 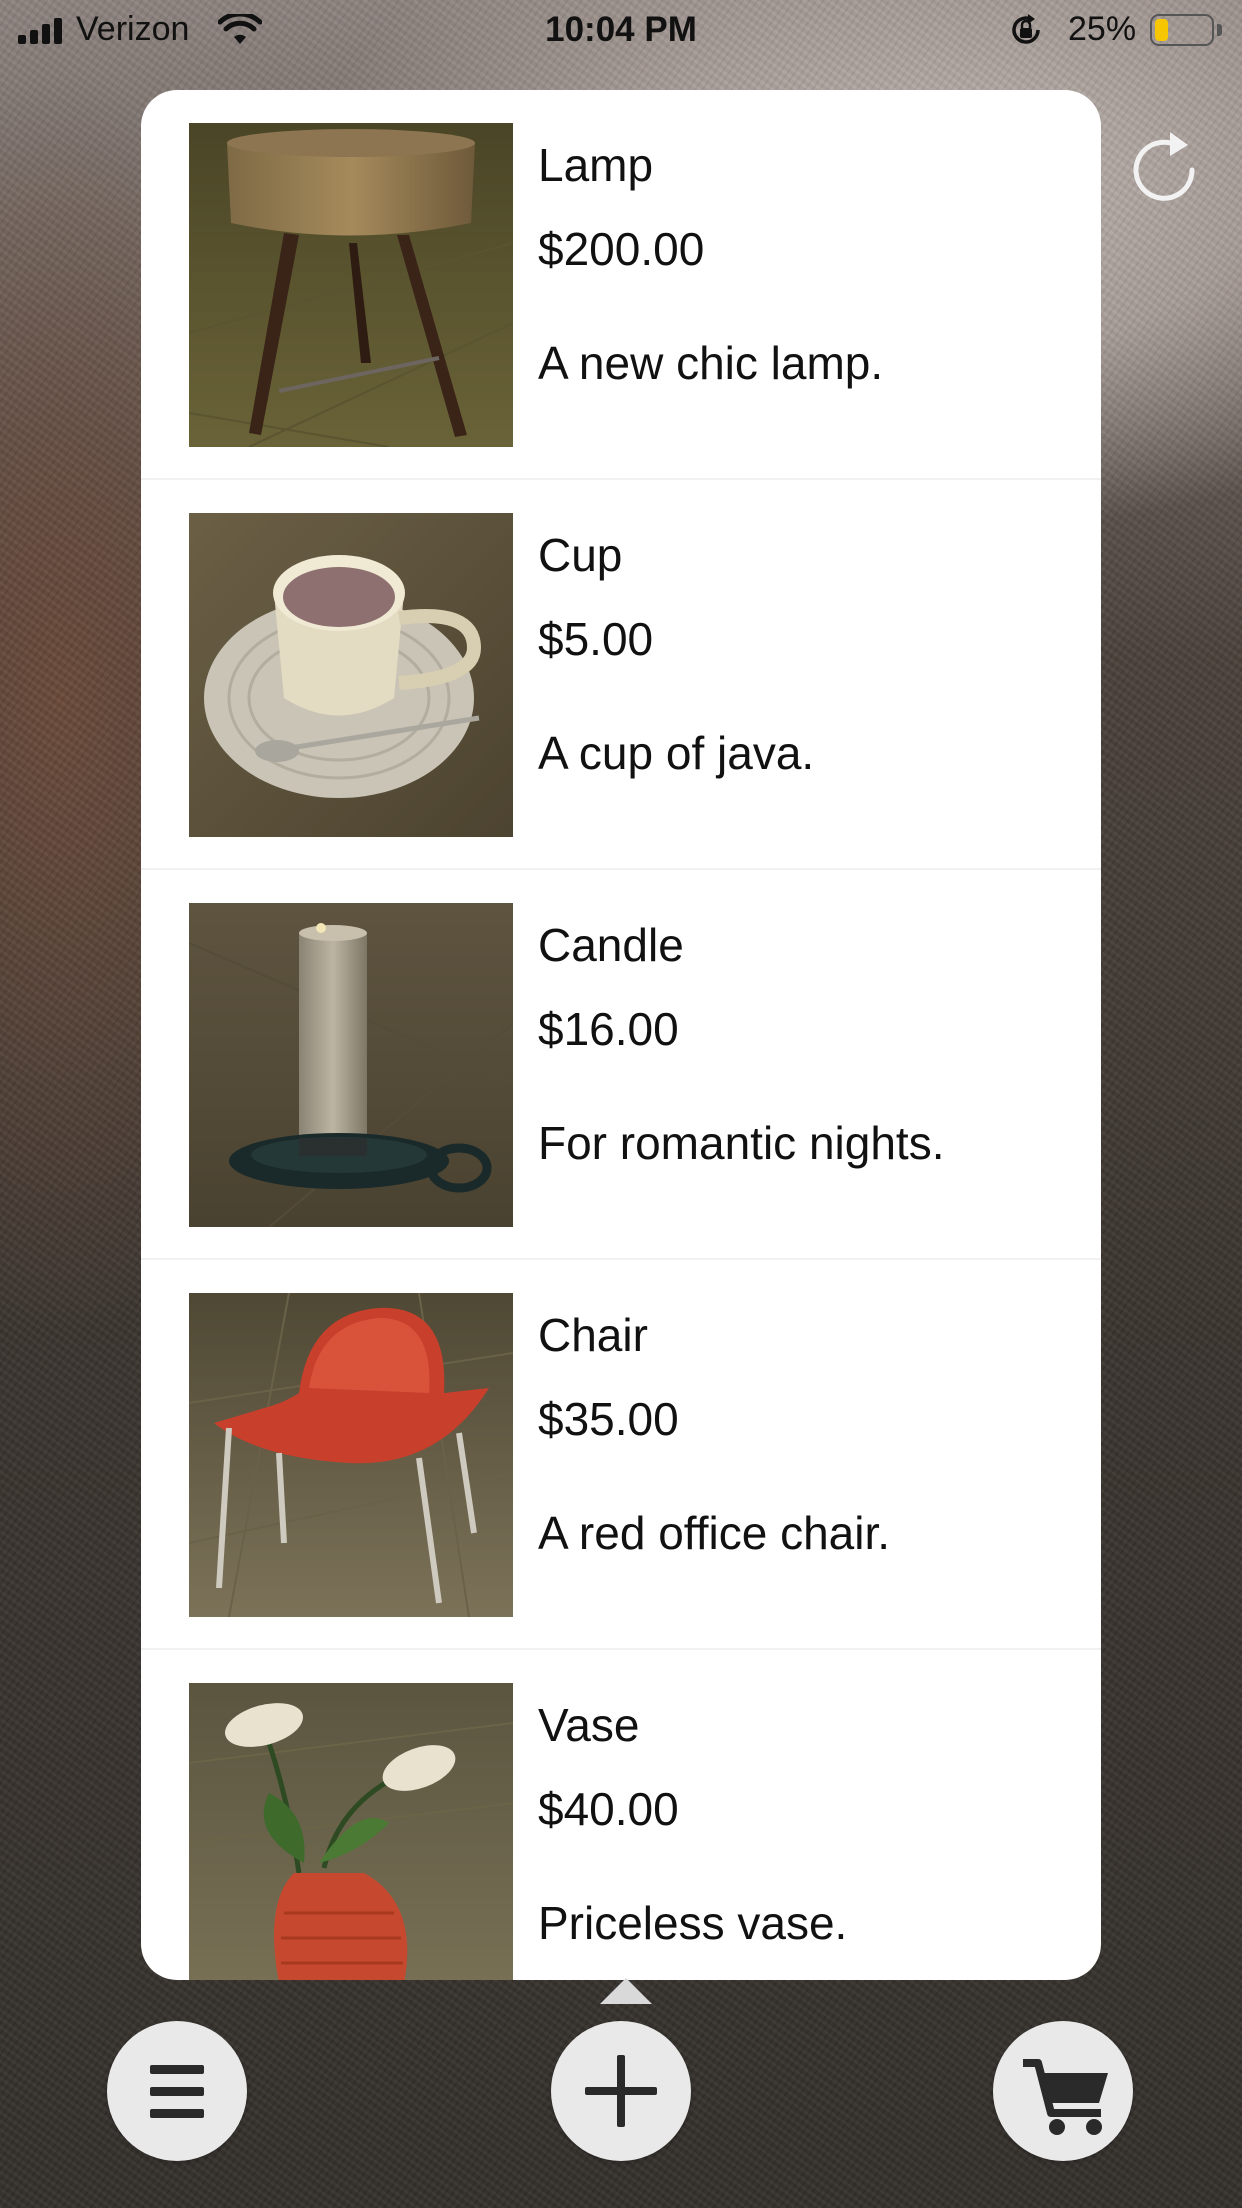 What do you see at coordinates (621, 675) in the screenshot?
I see `product-item-cup: Cup $5.00 A cup of java.` at bounding box center [621, 675].